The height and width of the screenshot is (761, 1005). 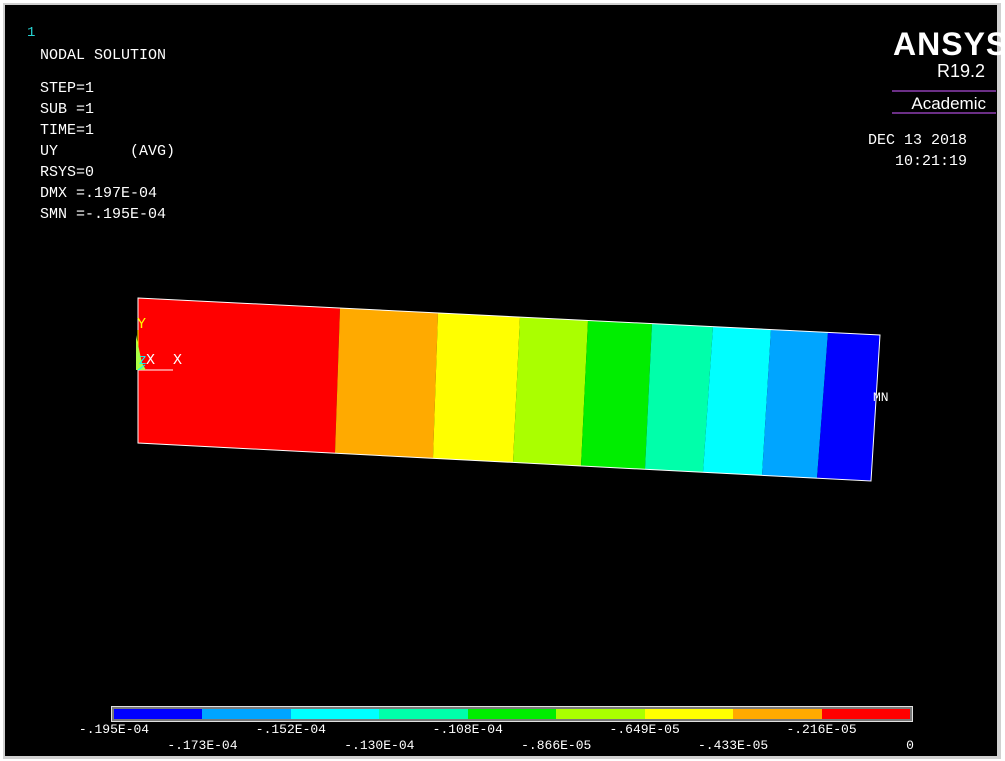 I want to click on legend-label: -.108E-04, so click(x=467, y=729).